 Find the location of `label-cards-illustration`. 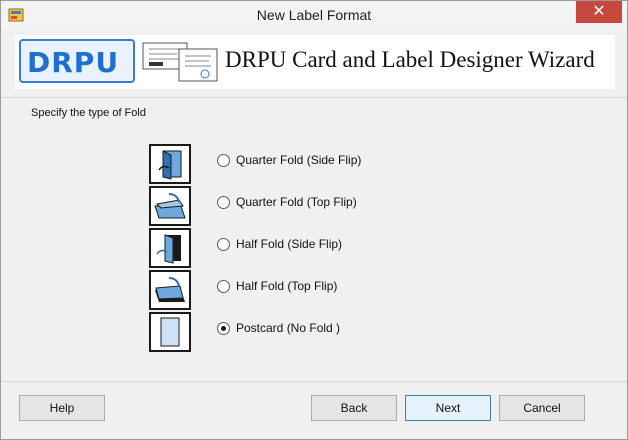

label-cards-illustration is located at coordinates (180, 62).